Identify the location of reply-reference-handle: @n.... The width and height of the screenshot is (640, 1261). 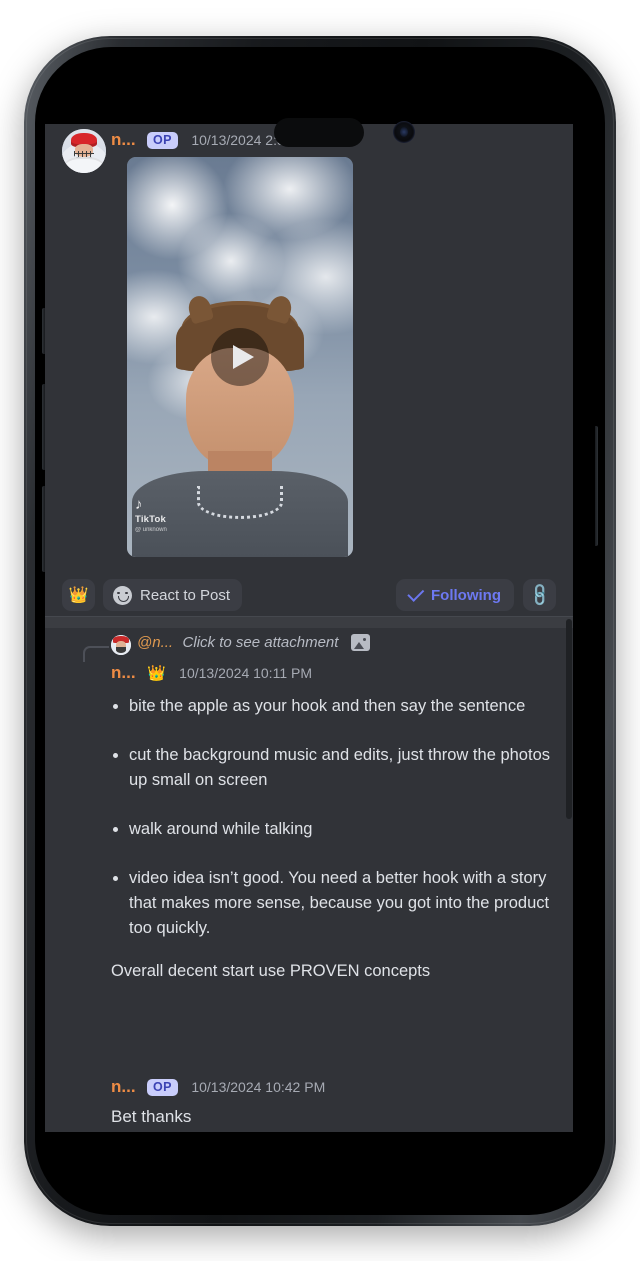
(155, 642).